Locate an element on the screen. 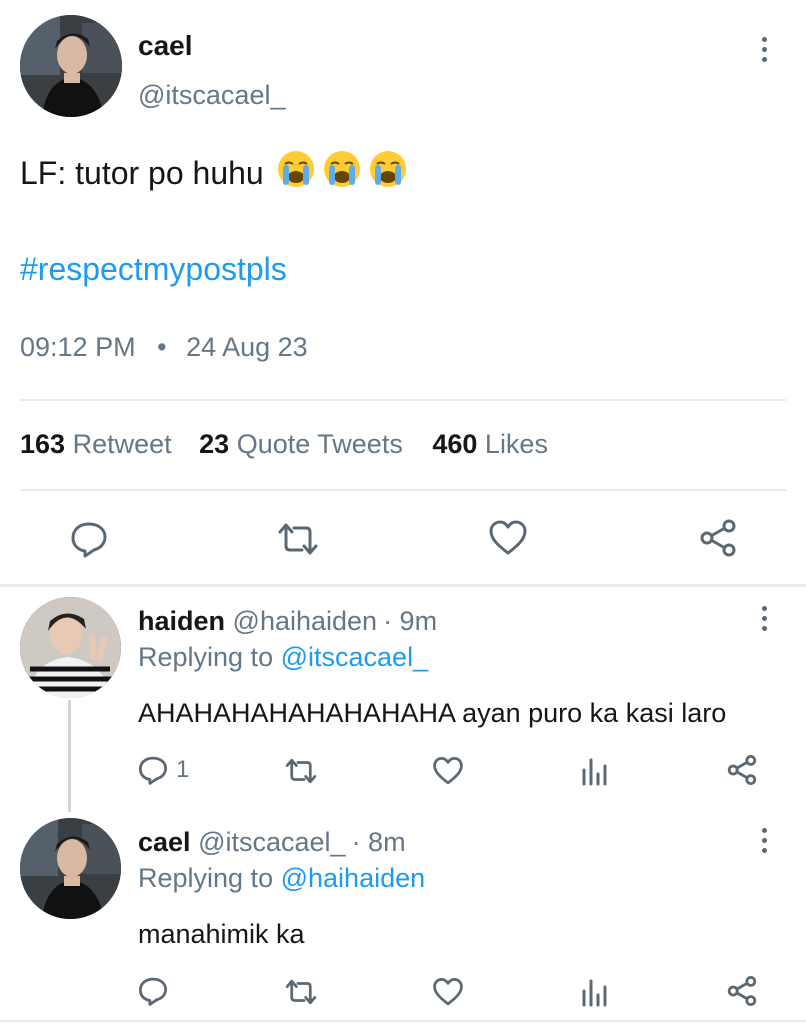 This screenshot has width=806, height=1024. hashtag-link: #respectmypostpls is located at coordinates (153, 269).